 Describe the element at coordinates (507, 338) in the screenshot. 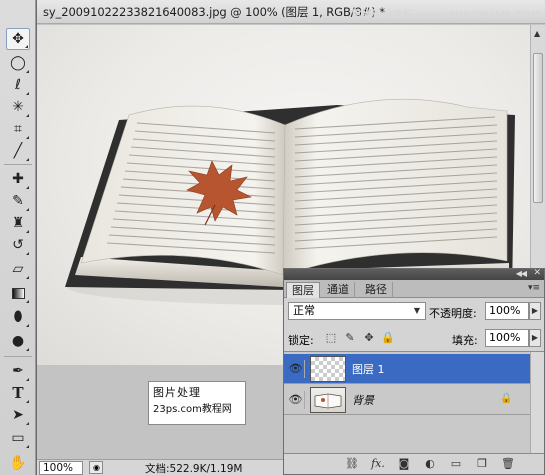

I see `fill-input: 100%` at that location.